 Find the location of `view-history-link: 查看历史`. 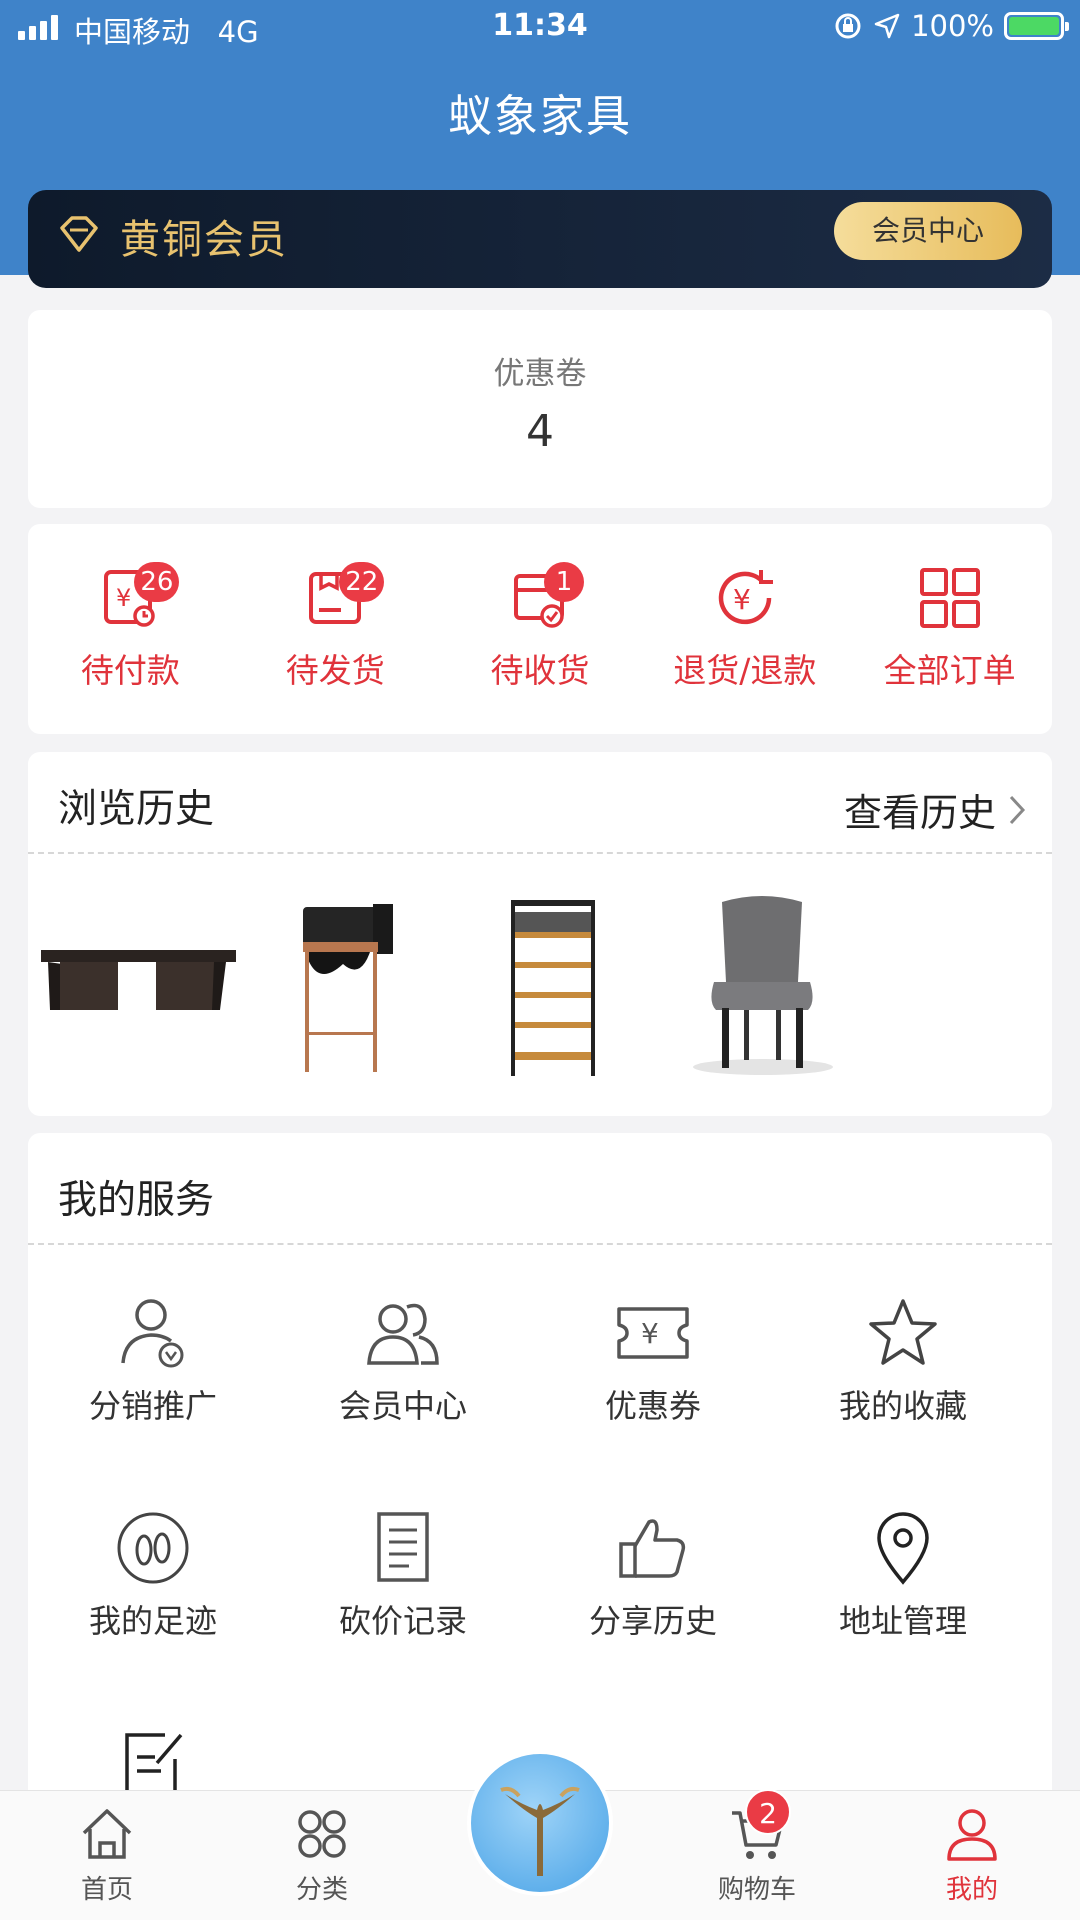

view-history-link: 查看历史 is located at coordinates (935, 809).